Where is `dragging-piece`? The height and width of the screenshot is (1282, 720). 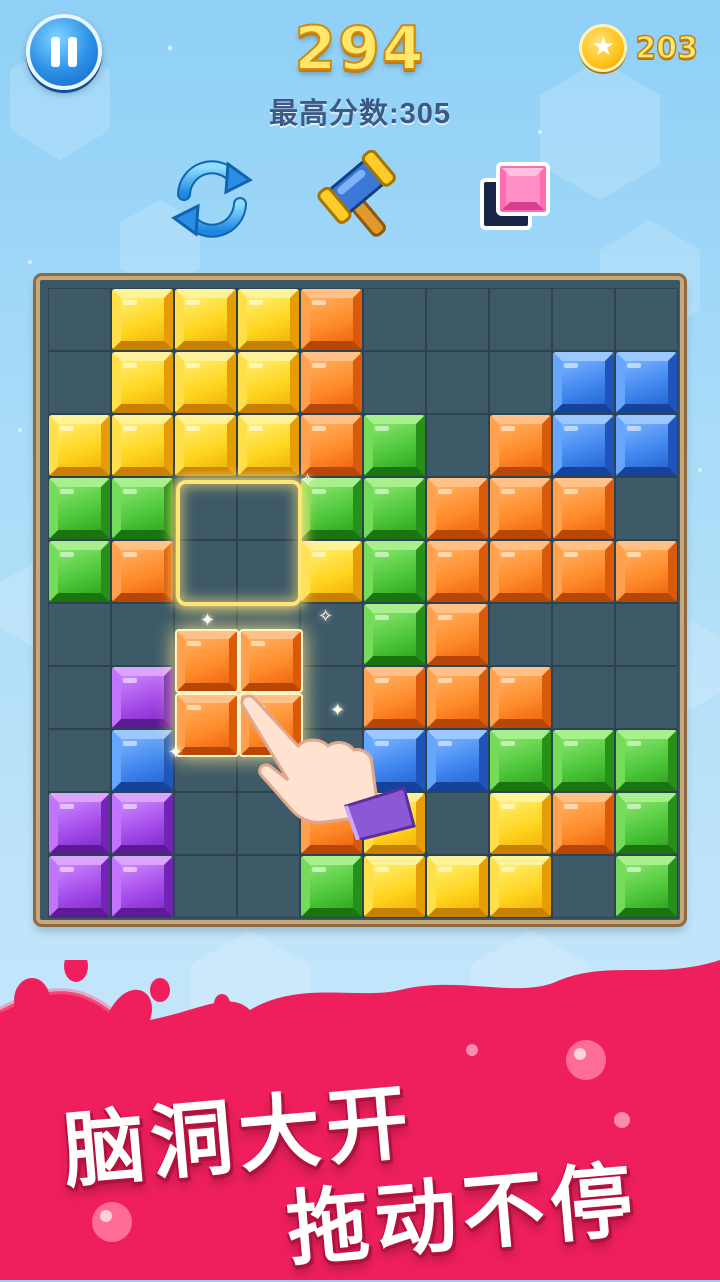 dragging-piece is located at coordinates (239, 693).